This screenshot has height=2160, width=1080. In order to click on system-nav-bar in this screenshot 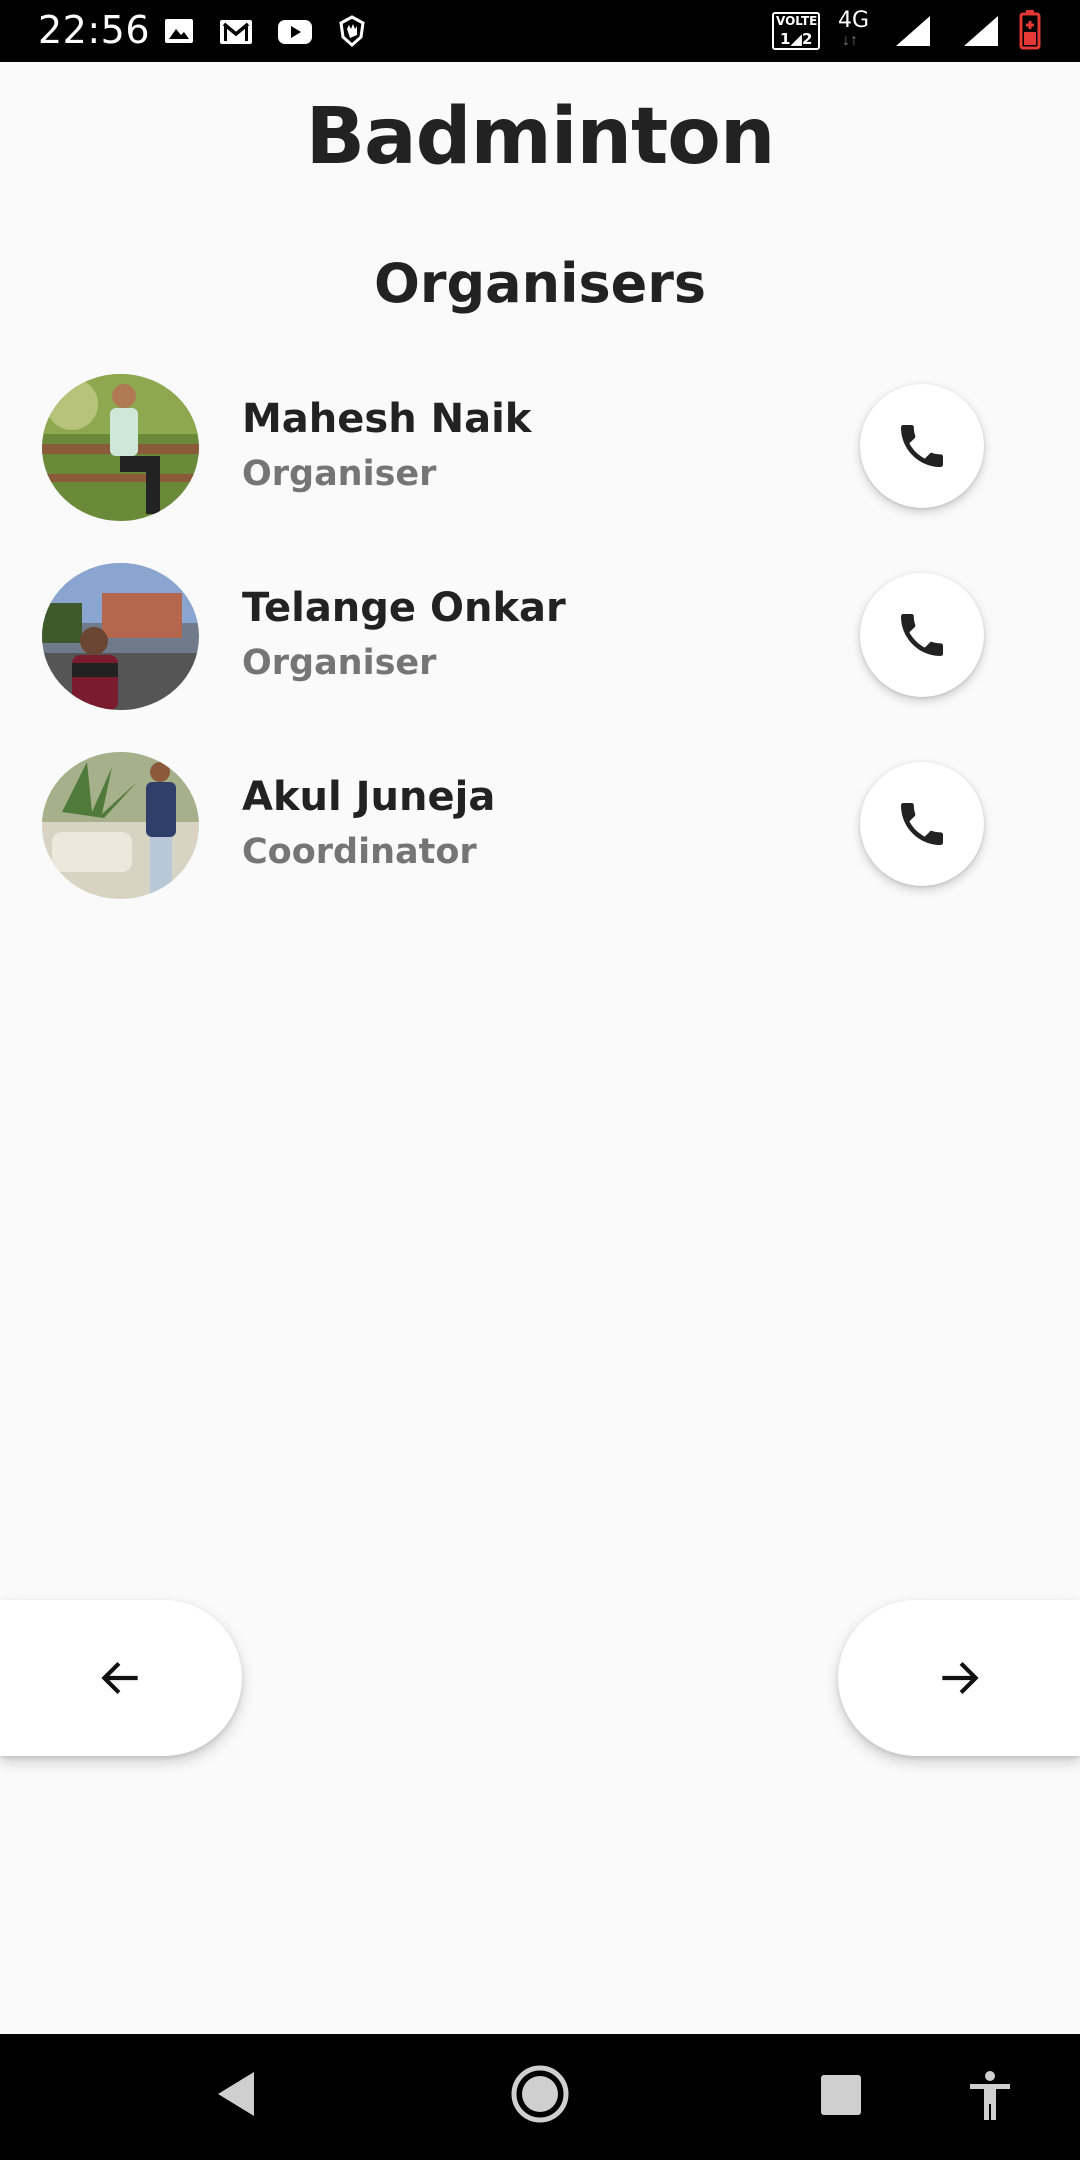, I will do `click(540, 2097)`.